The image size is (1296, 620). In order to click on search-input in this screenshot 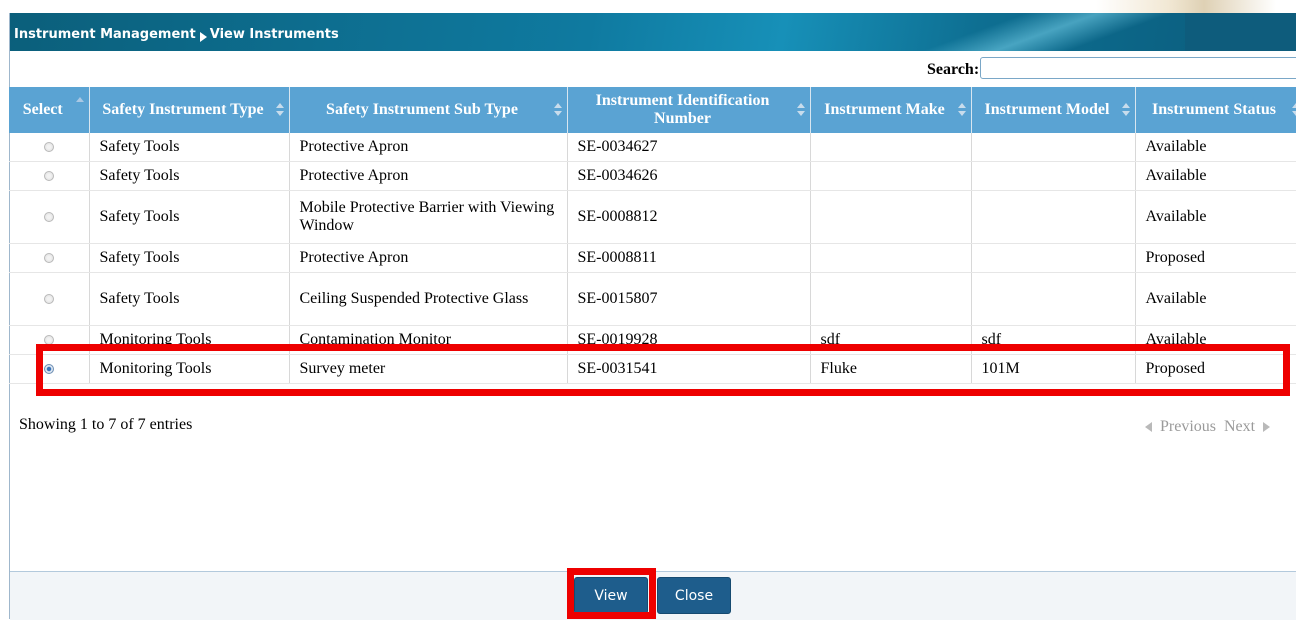, I will do `click(1138, 68)`.